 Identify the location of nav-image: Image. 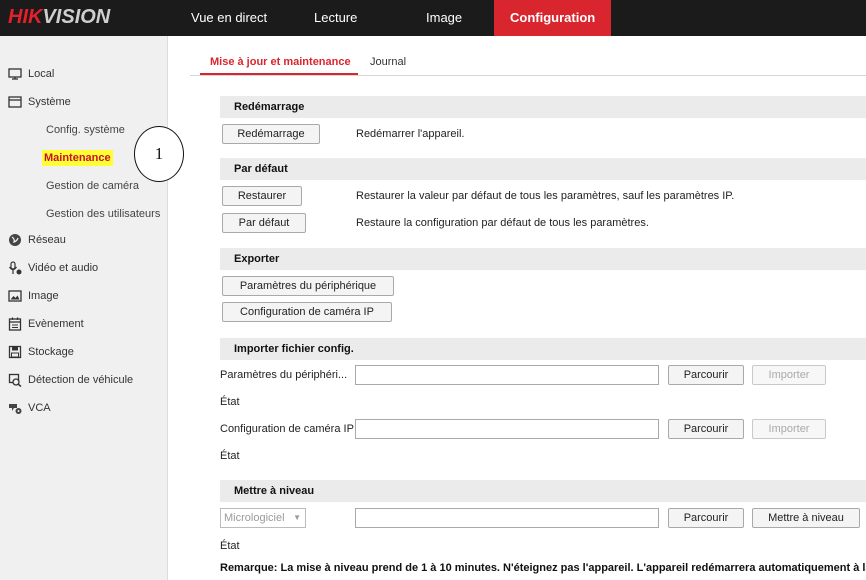
(444, 18).